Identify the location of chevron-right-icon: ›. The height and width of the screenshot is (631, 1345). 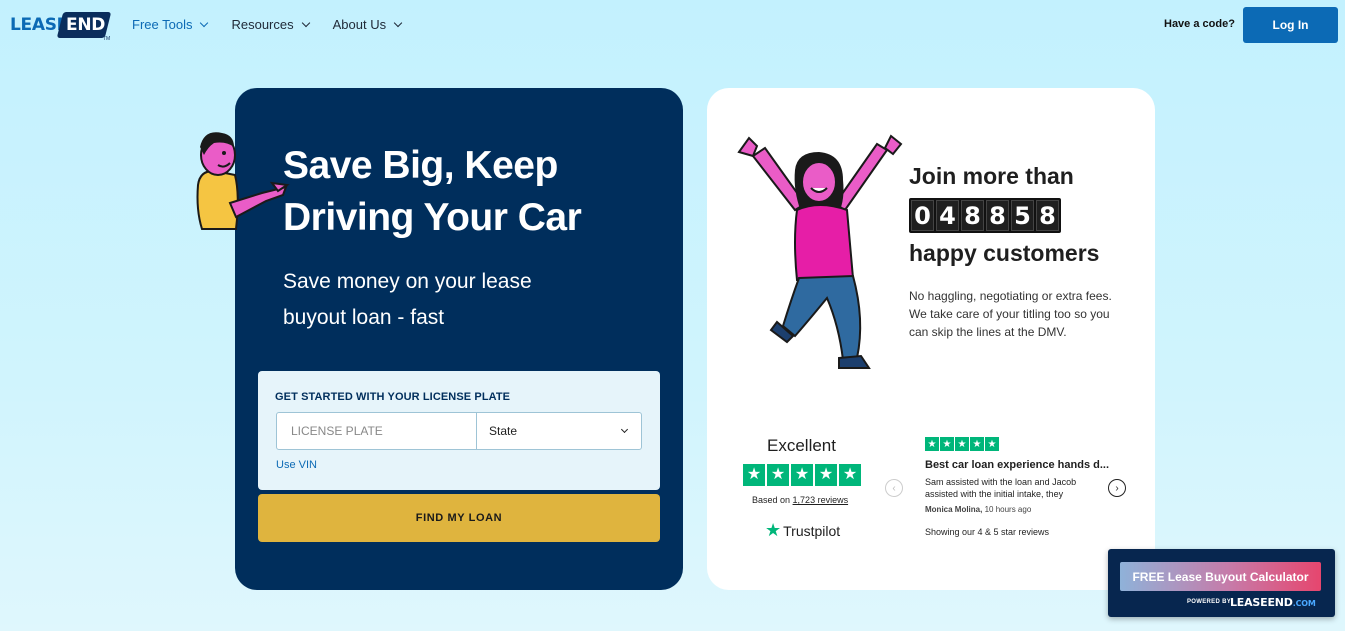
(1117, 488).